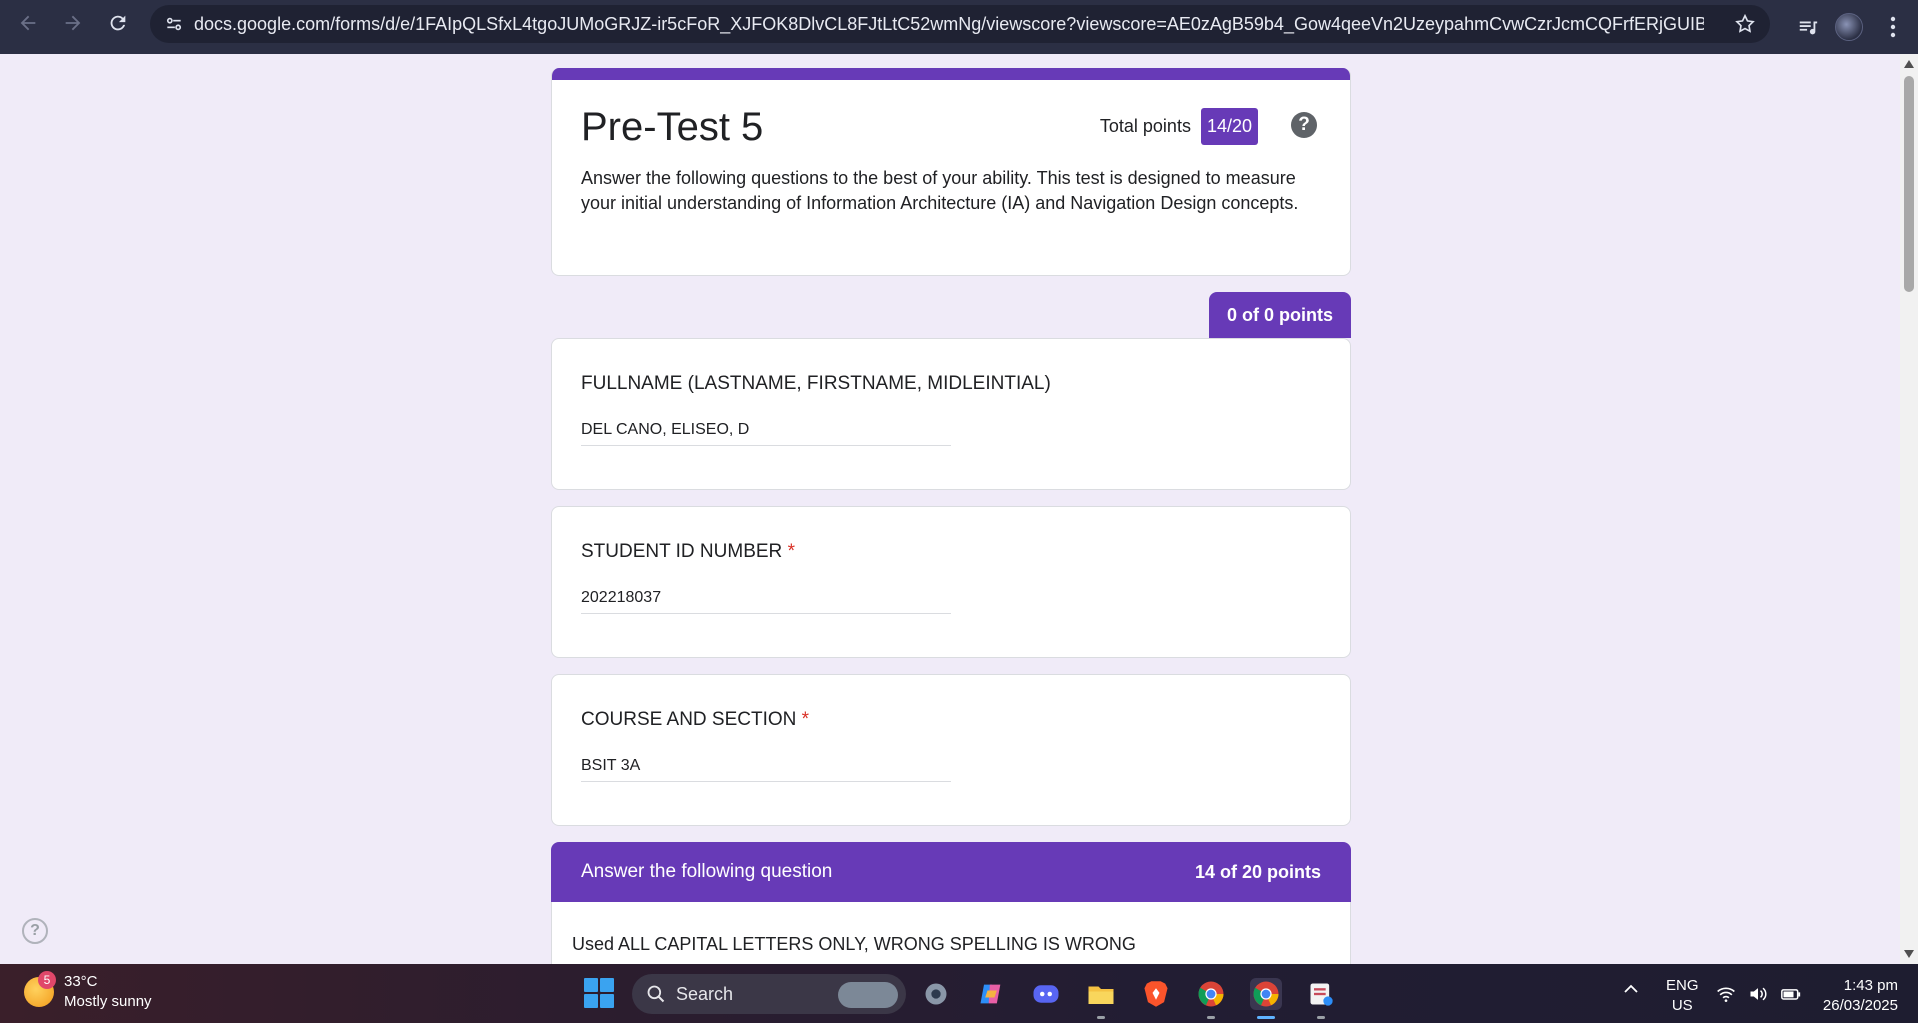  Describe the element at coordinates (88, 991) in the screenshot. I see `weather-widget: 5 33°C Mostly sunny` at that location.